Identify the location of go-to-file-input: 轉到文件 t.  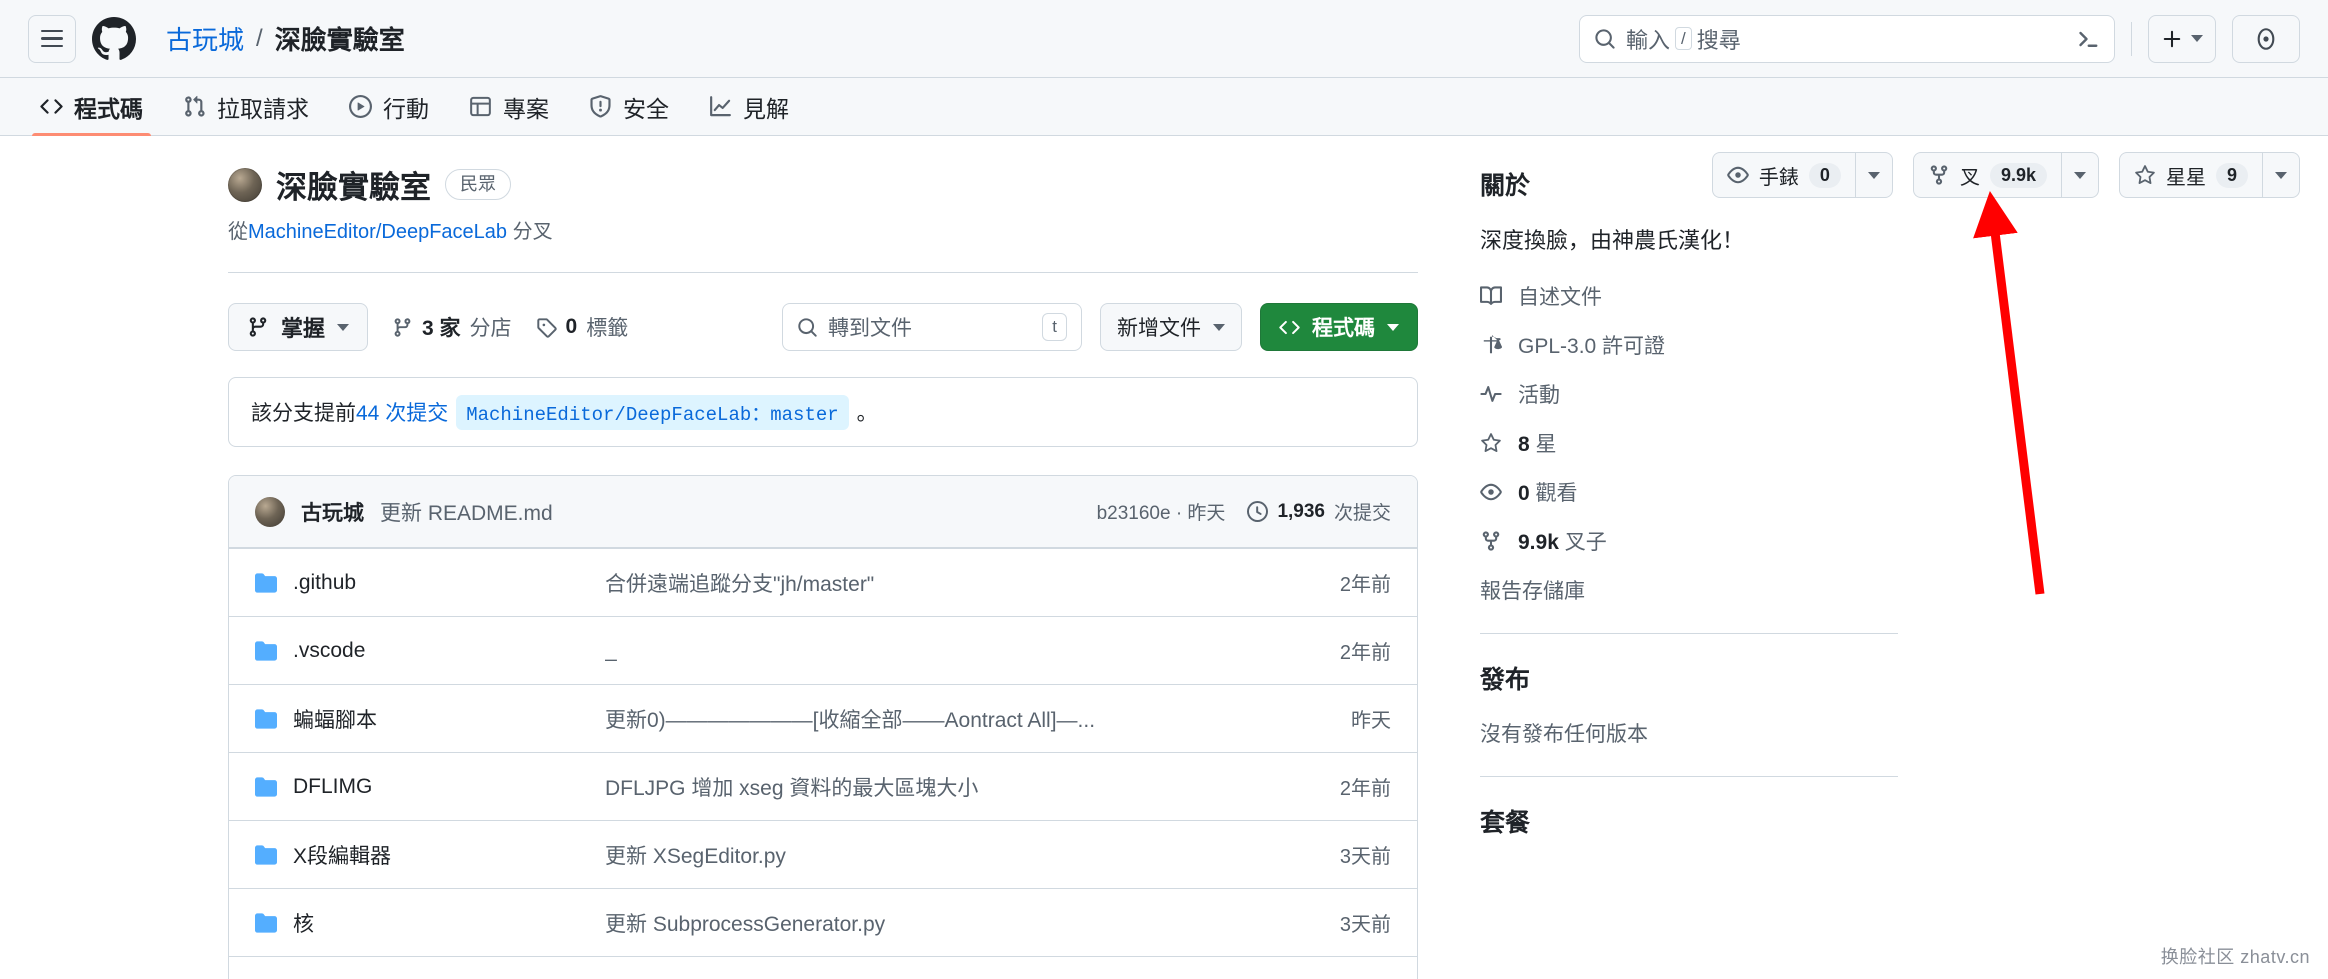
(932, 327).